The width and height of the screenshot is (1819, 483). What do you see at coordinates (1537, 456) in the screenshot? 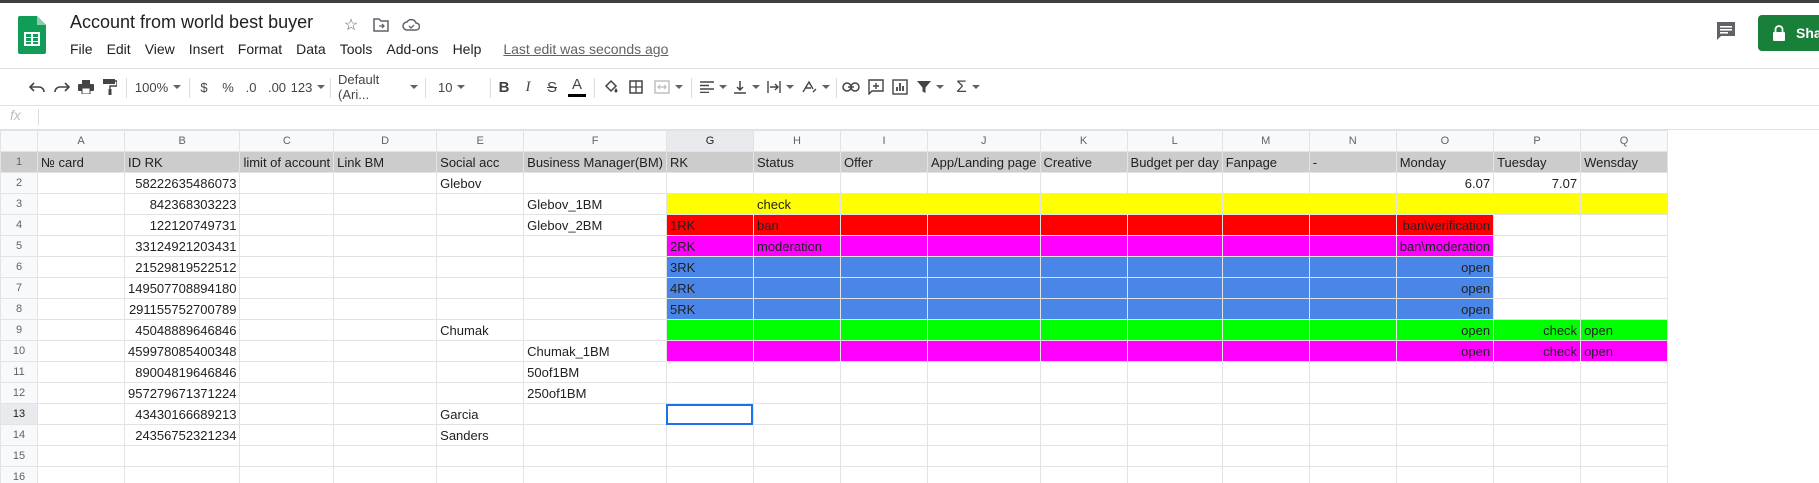
I see `cell-p15` at bounding box center [1537, 456].